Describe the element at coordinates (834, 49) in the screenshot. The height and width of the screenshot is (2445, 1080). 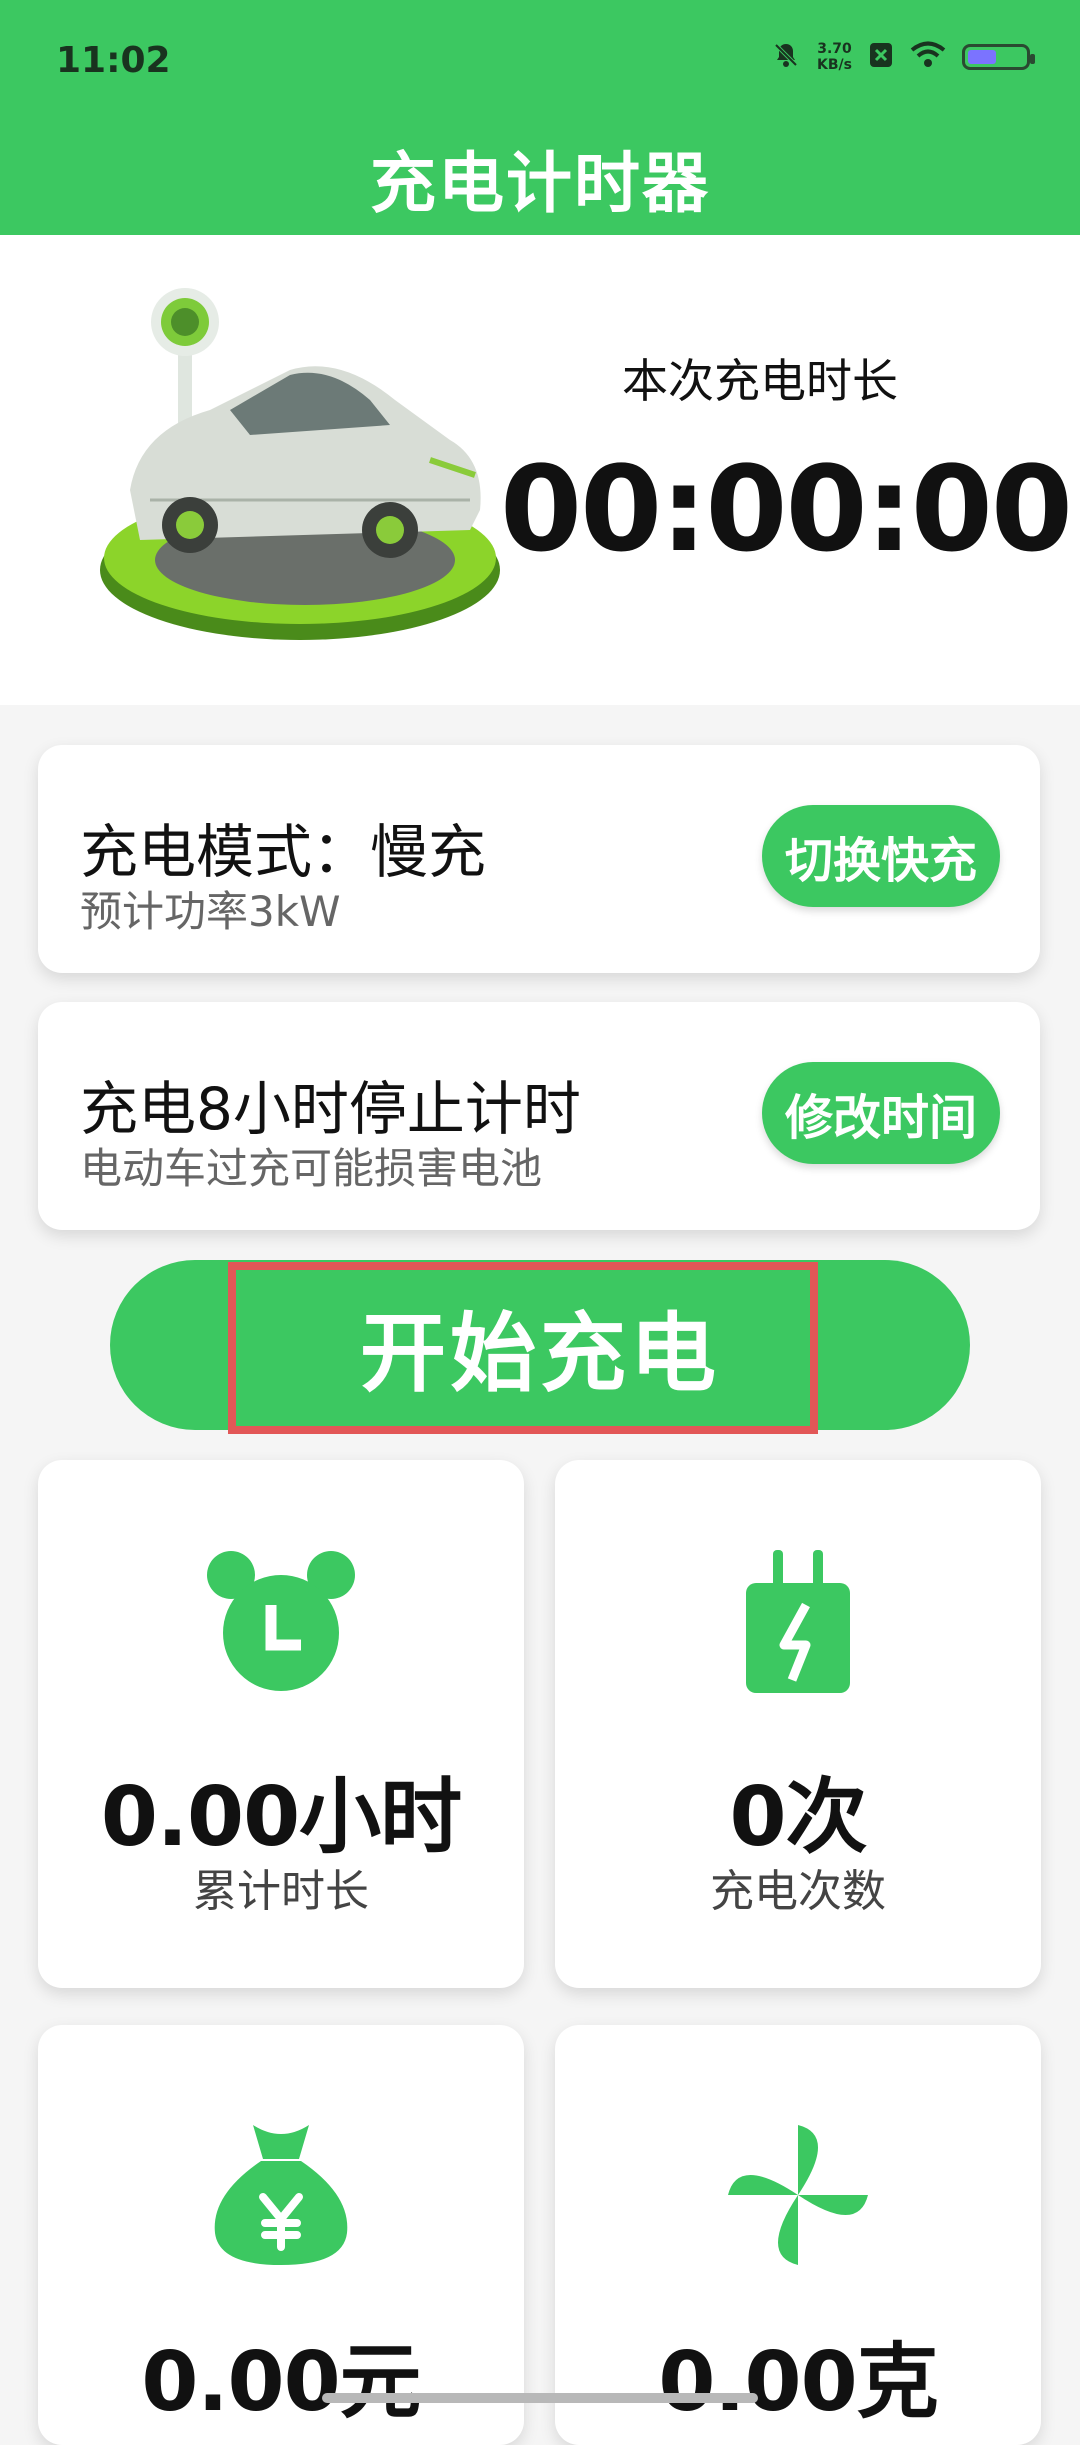
I see `net-speed-value: 3.70` at that location.